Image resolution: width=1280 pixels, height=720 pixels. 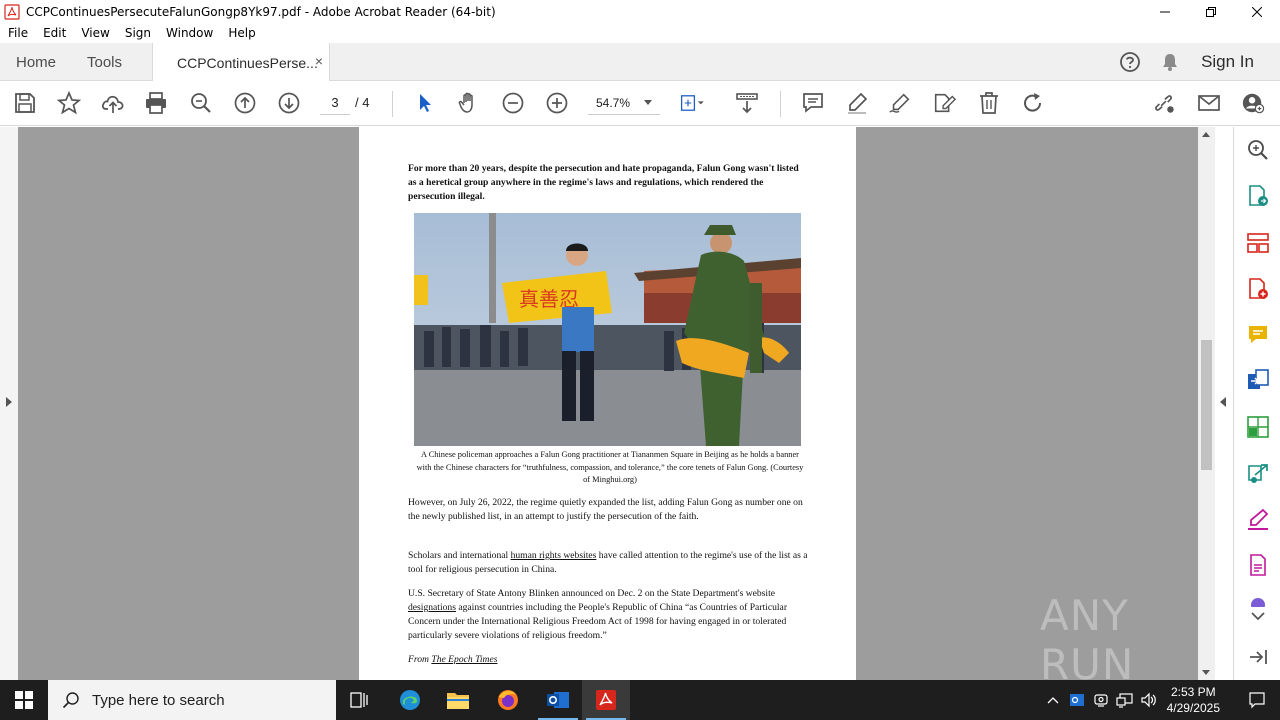 I want to click on close-icon, so click(x=1257, y=11).